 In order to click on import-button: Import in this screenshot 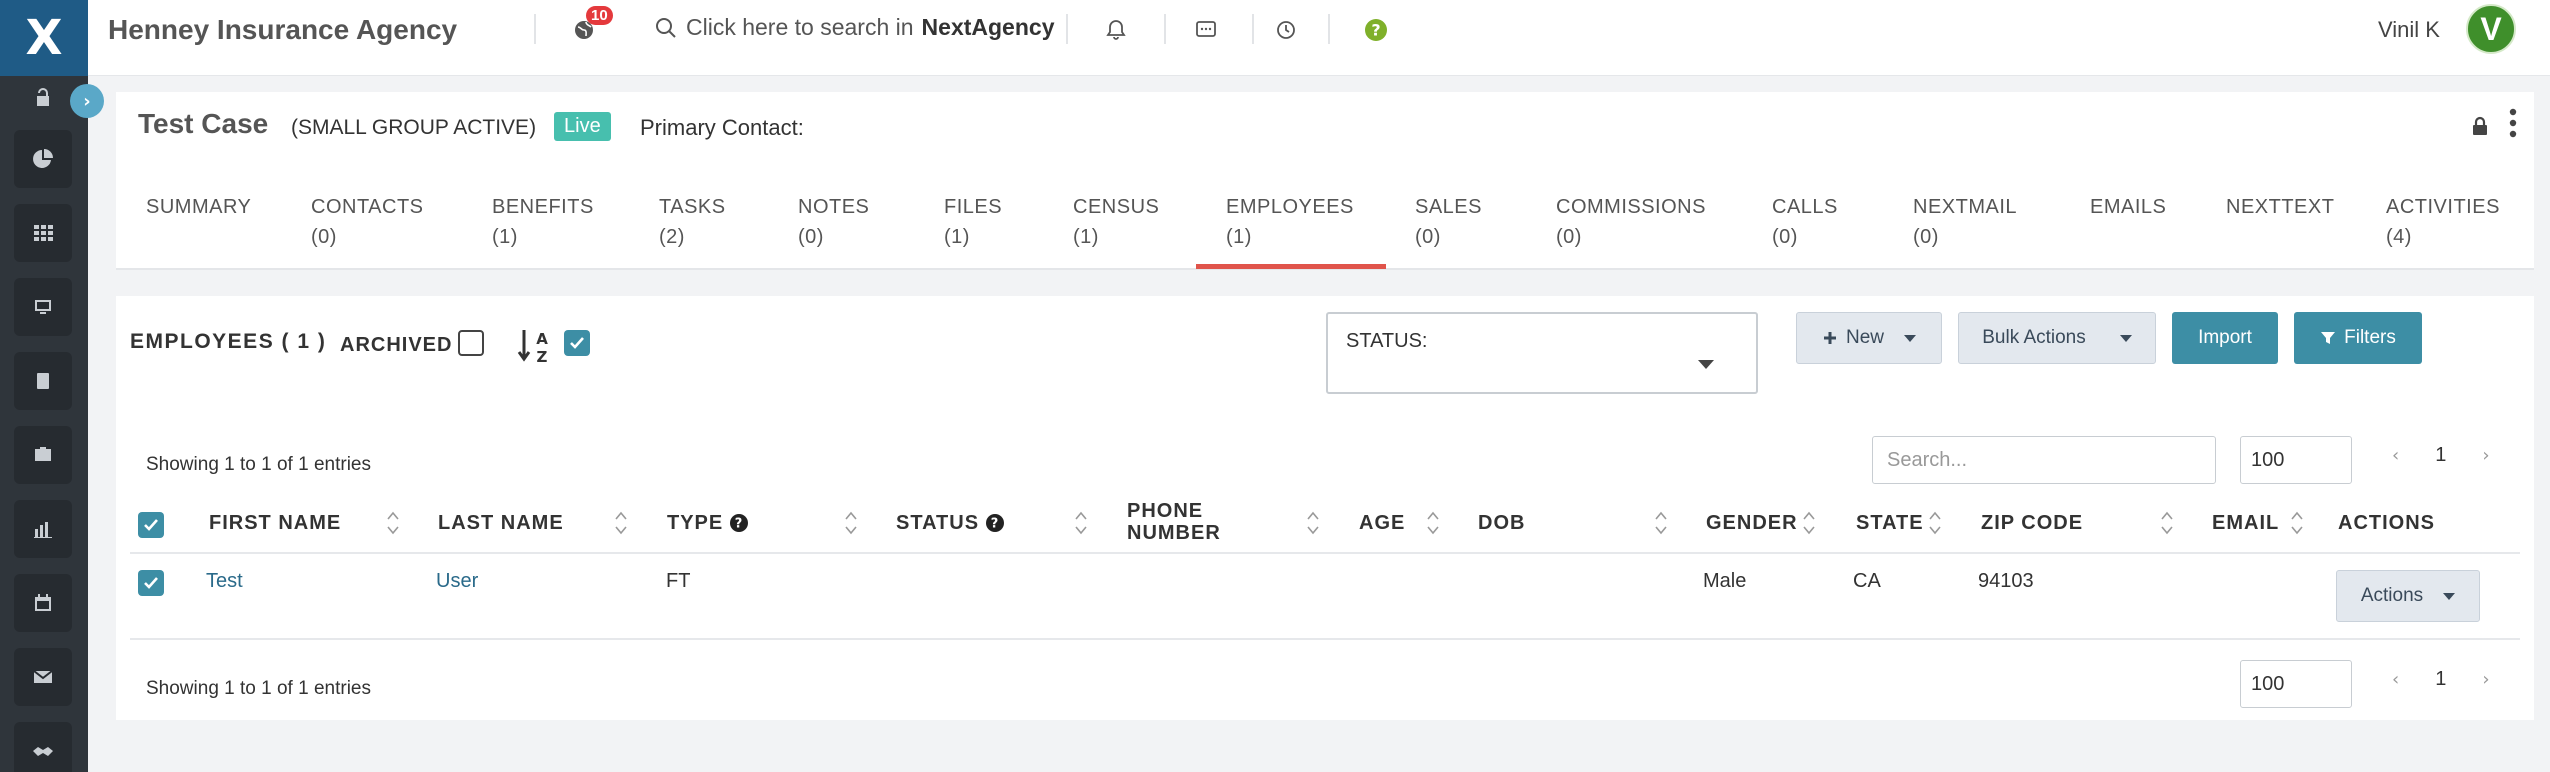, I will do `click(2225, 338)`.